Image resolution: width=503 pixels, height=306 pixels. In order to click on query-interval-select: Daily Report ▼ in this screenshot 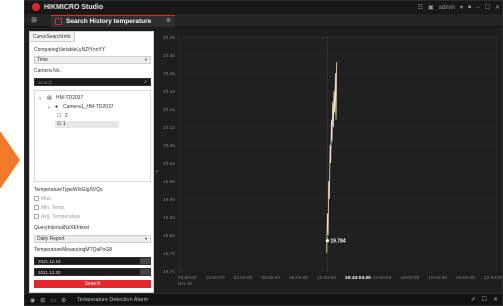, I will do `click(92, 239)`.